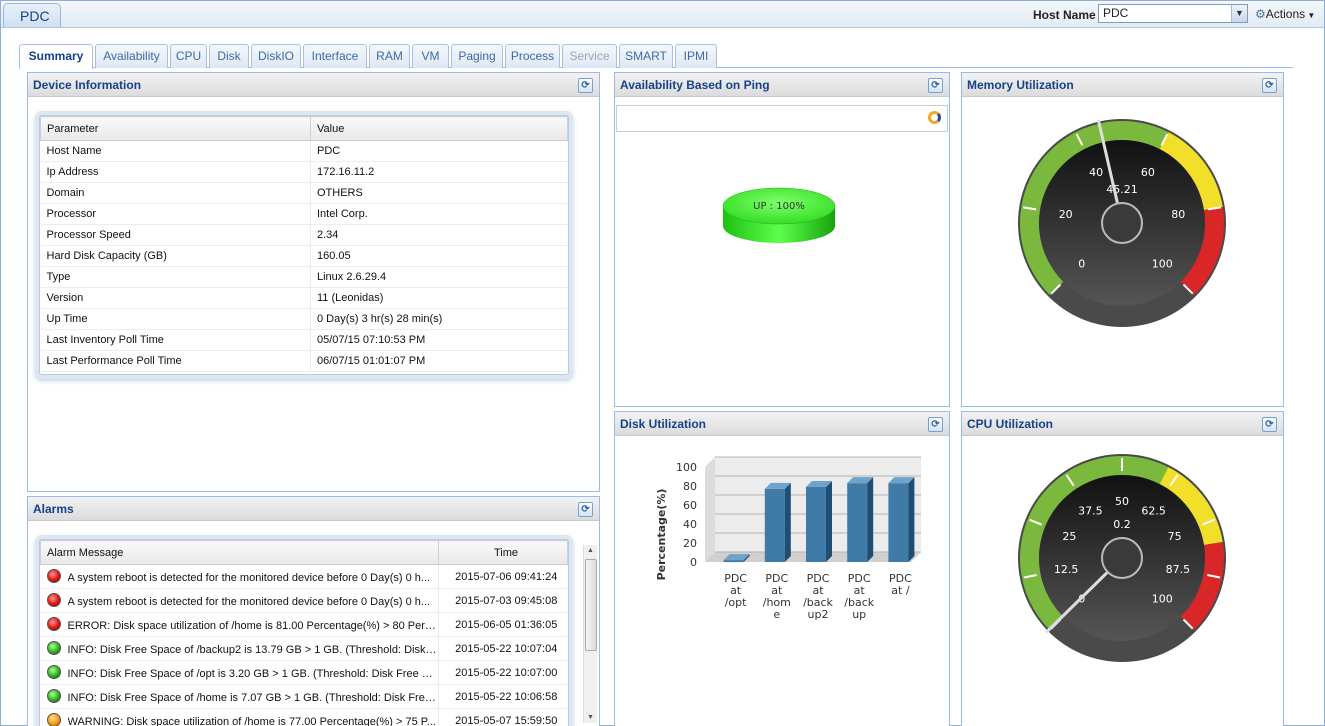 Image resolution: width=1325 pixels, height=726 pixels. Describe the element at coordinates (695, 85) in the screenshot. I see `availability-title: Availability Based on Ping` at that location.